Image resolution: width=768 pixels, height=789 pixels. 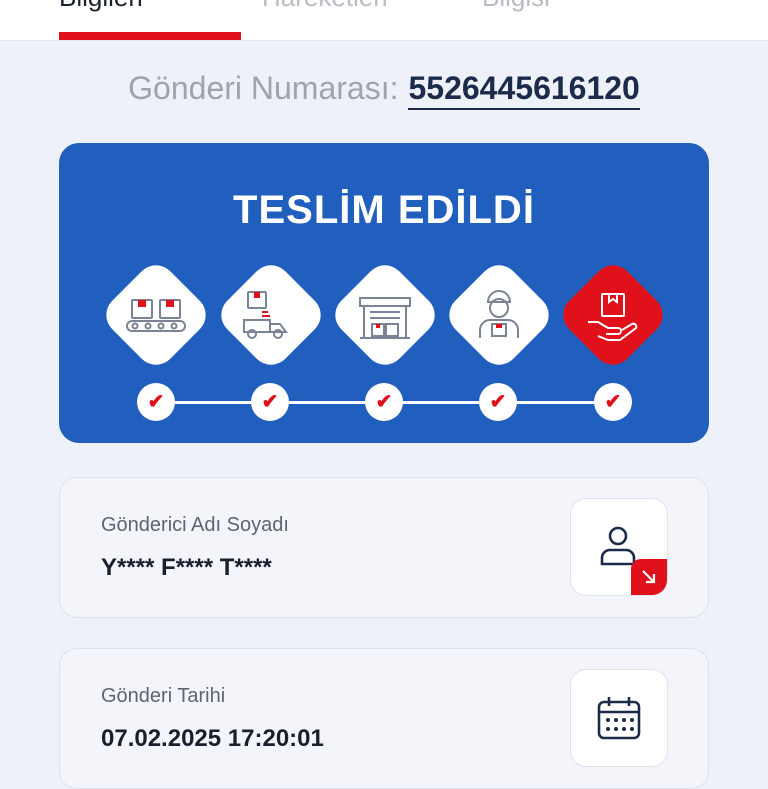 I want to click on courier-icon, so click(x=499, y=314).